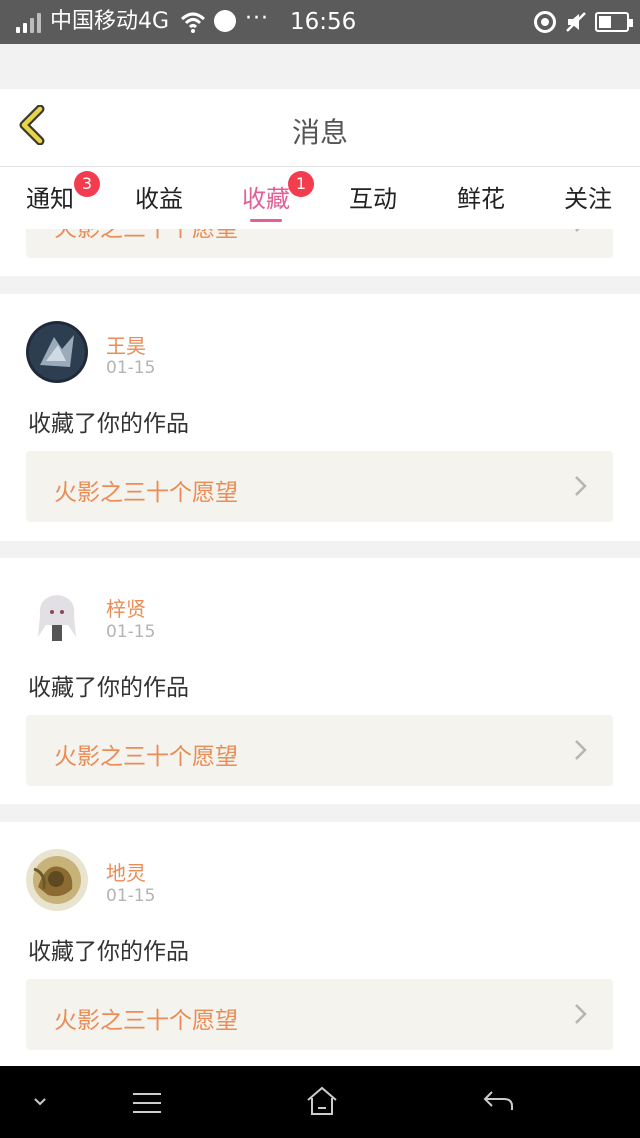 The height and width of the screenshot is (1138, 640). I want to click on home-icon, so click(322, 1101).